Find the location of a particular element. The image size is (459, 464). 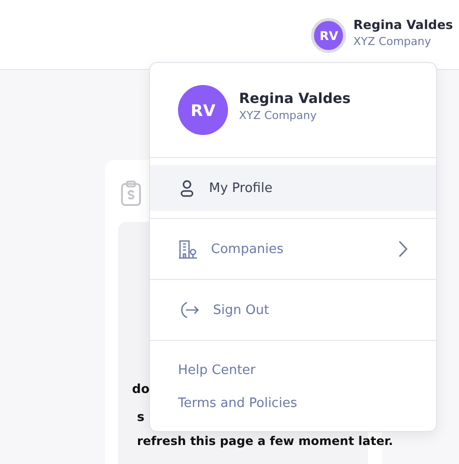

message-text: do is located at coordinates (141, 389).